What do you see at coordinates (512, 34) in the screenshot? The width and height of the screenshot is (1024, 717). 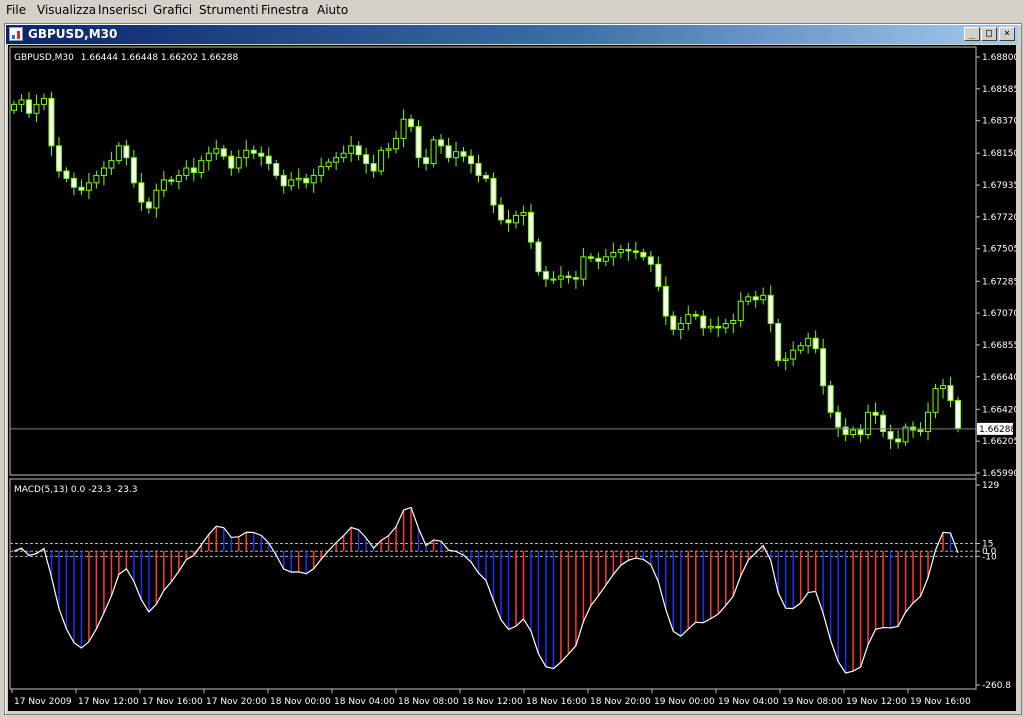 I see `chart-window-titlebar: GBPUSD,M30 _ □ ×` at bounding box center [512, 34].